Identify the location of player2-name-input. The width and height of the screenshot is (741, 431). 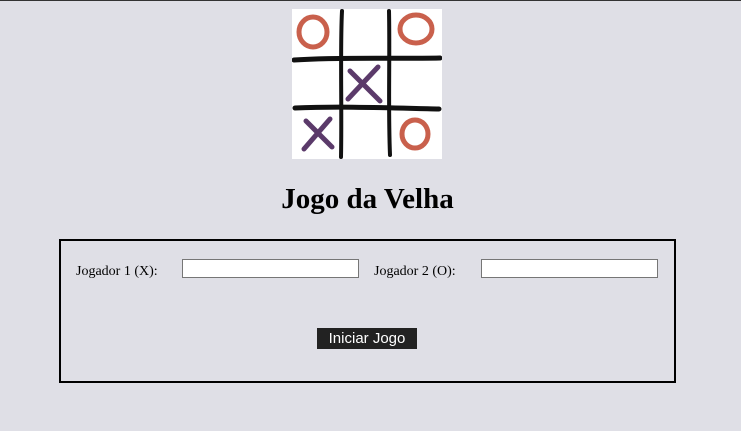
(569, 268).